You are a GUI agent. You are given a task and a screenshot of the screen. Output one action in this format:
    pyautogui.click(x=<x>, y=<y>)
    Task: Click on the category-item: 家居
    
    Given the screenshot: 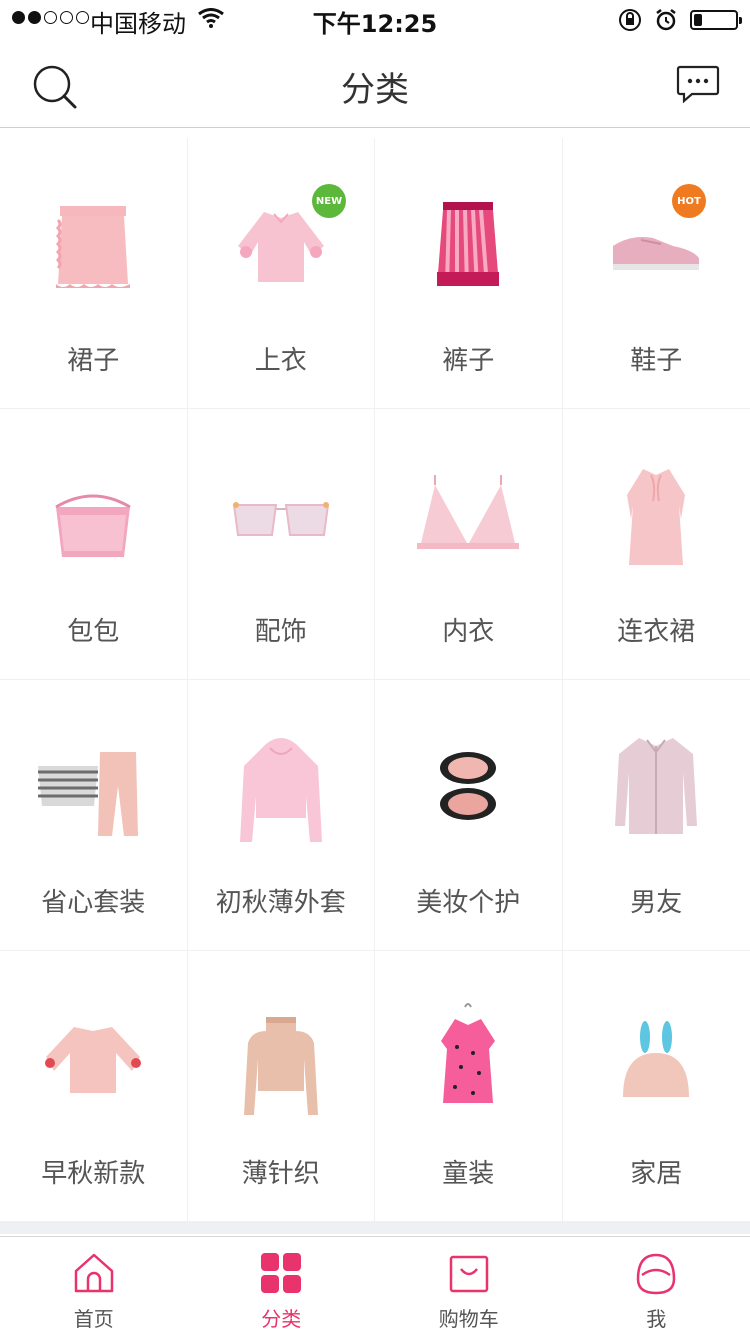 What is the action you would take?
    pyautogui.click(x=656, y=1086)
    